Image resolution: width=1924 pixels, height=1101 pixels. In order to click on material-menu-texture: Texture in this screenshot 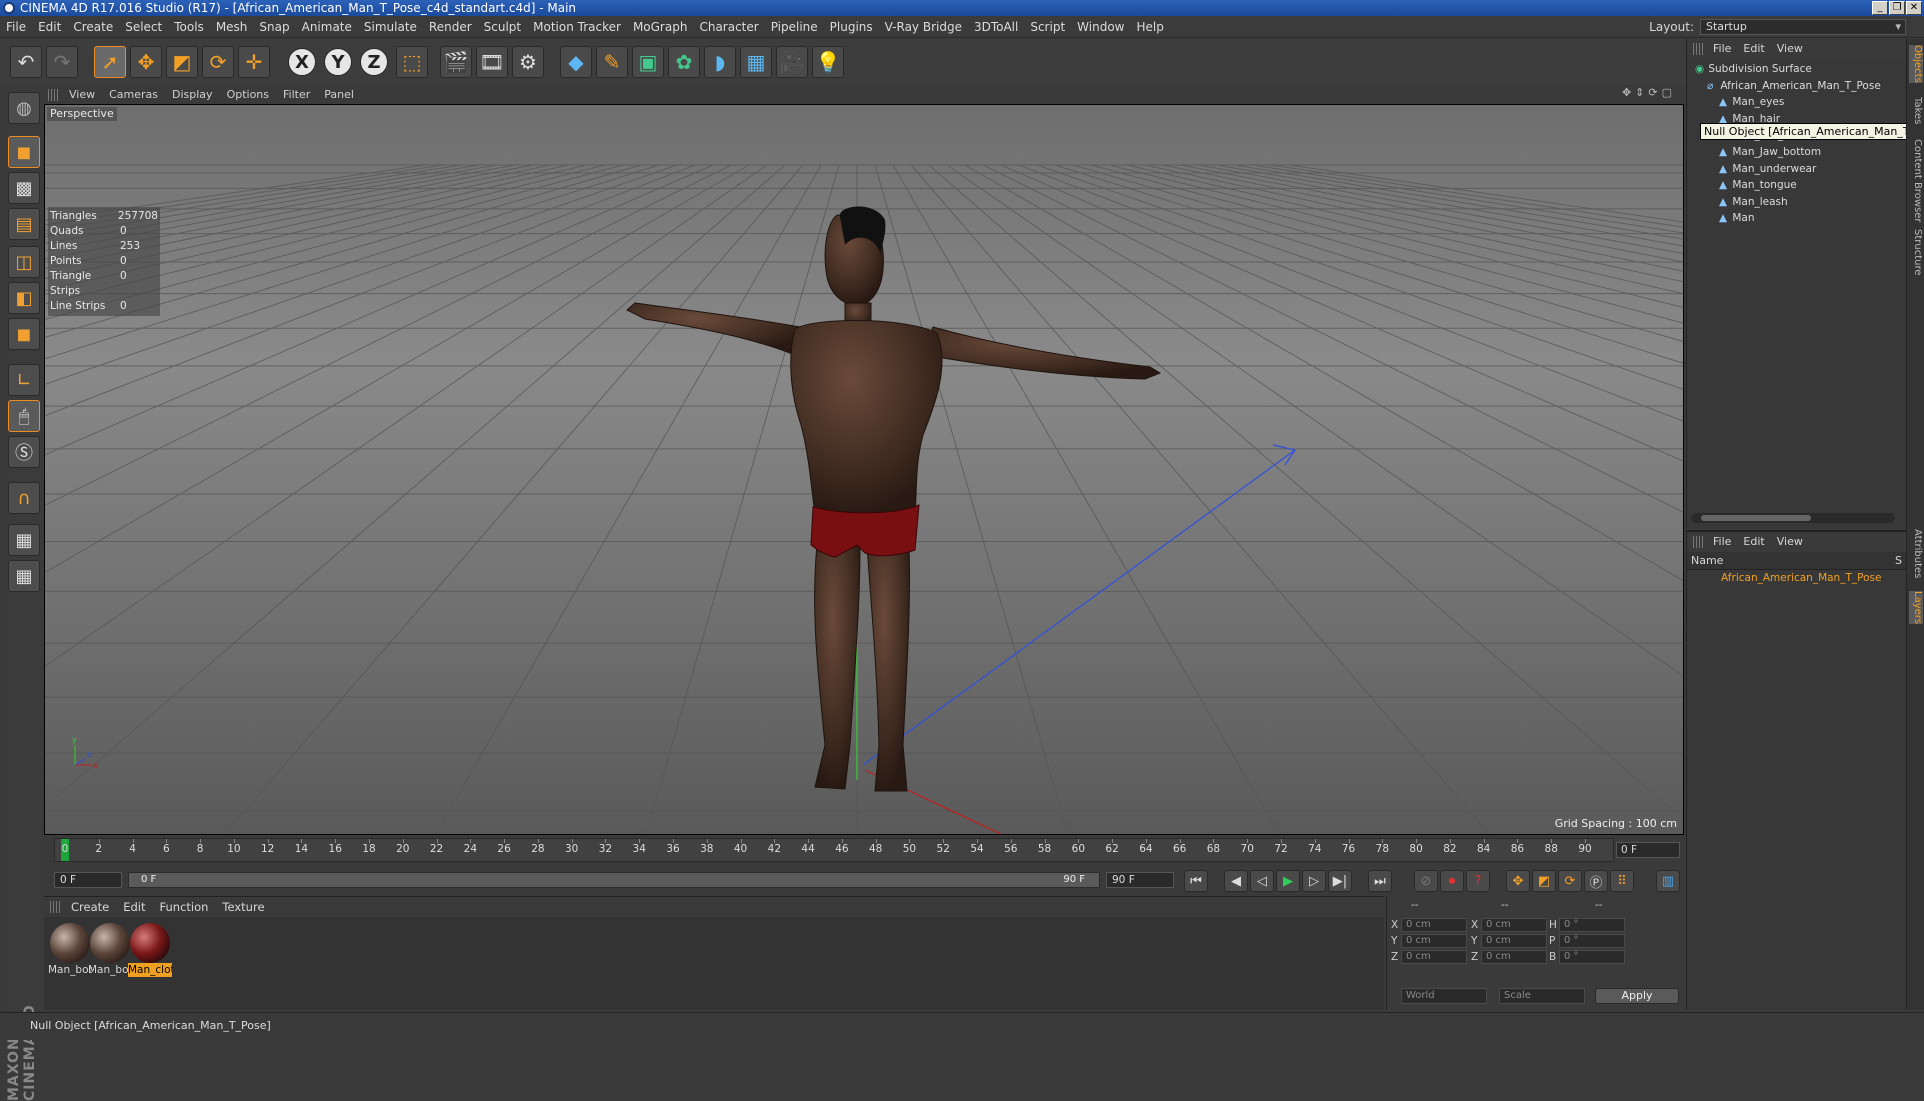, I will do `click(243, 907)`.